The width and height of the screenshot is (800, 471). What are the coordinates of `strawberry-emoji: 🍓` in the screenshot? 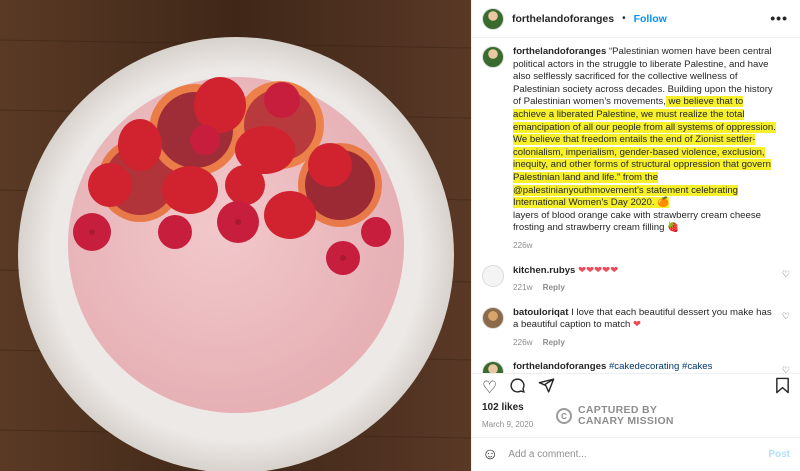 It's located at (673, 228).